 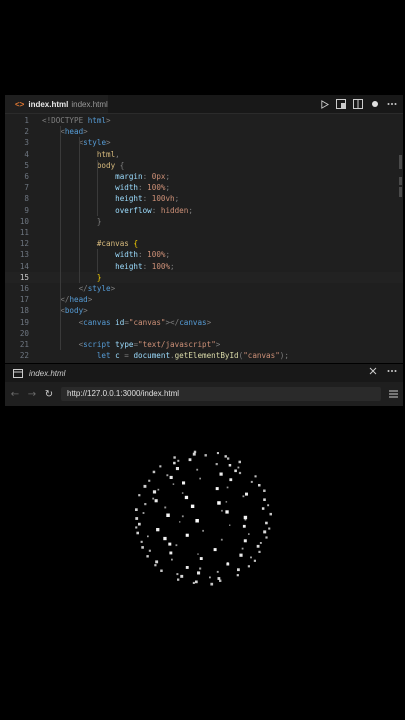 I want to click on code-line: 19 <canvas id="canvas"></canvas>, so click(x=204, y=322).